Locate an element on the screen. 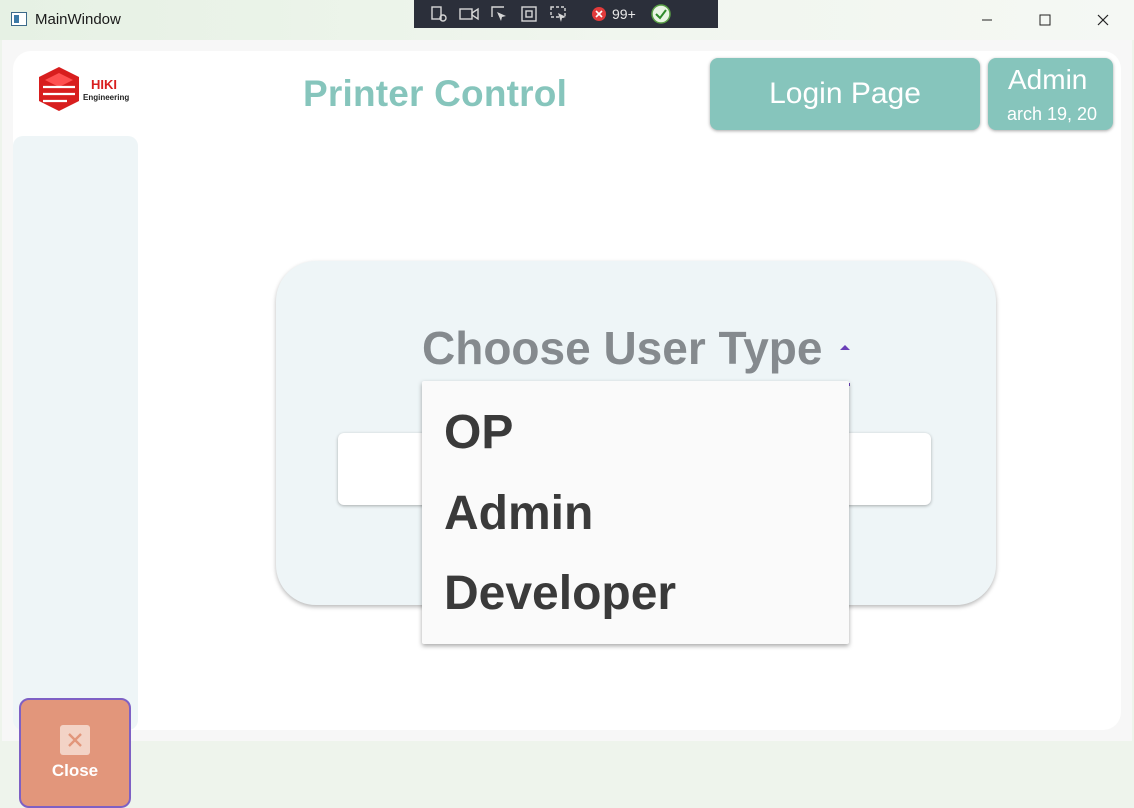  user-type-combobox: Choose User Type is located at coordinates (636, 353).